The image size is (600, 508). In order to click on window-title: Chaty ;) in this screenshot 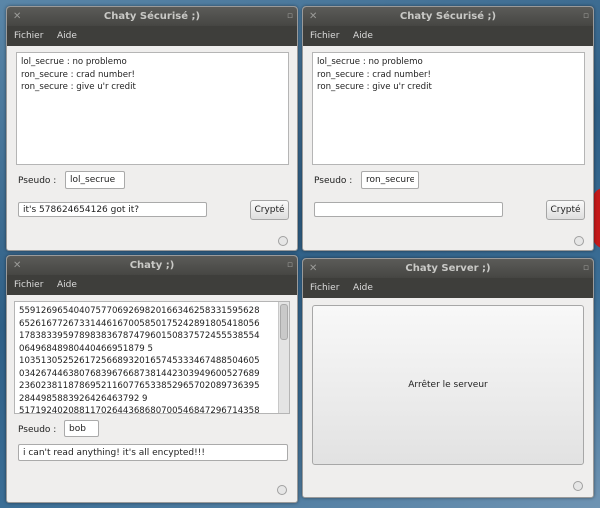, I will do `click(152, 265)`.